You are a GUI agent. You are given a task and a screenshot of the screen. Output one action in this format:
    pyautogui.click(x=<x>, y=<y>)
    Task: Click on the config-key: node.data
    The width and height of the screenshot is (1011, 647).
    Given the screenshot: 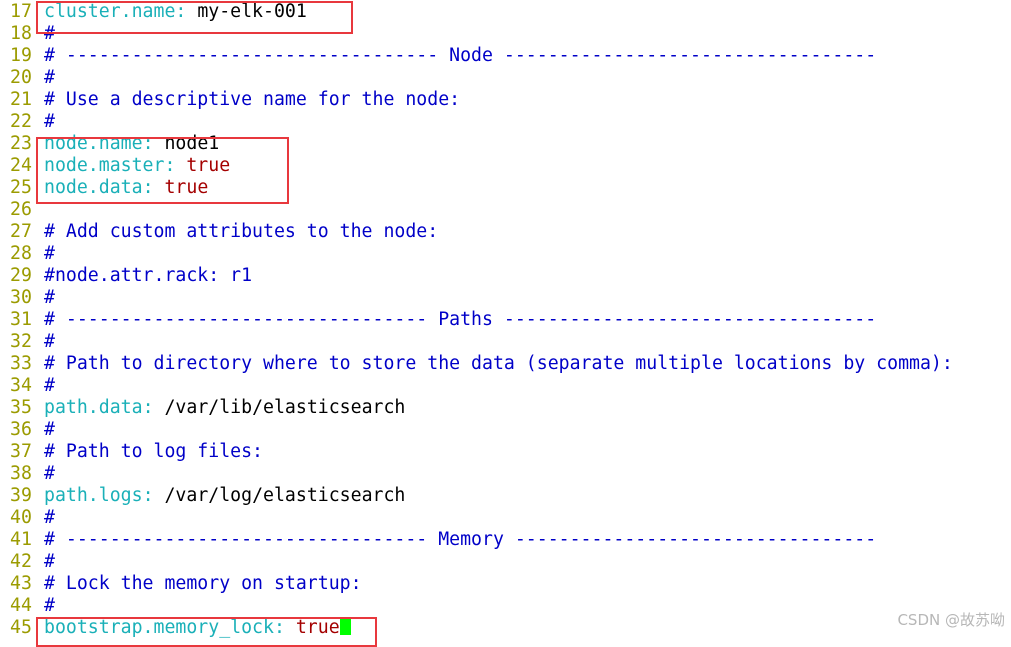 What is the action you would take?
    pyautogui.click(x=93, y=187)
    